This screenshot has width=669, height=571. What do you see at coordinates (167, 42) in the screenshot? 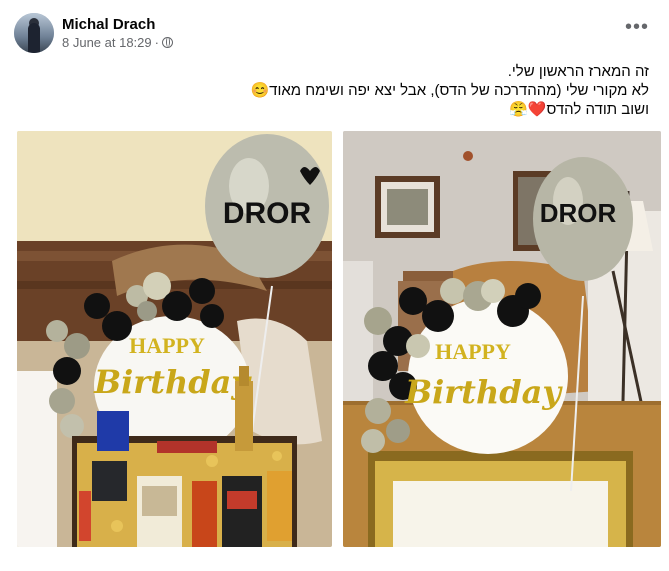
I see `globe-icon` at bounding box center [167, 42].